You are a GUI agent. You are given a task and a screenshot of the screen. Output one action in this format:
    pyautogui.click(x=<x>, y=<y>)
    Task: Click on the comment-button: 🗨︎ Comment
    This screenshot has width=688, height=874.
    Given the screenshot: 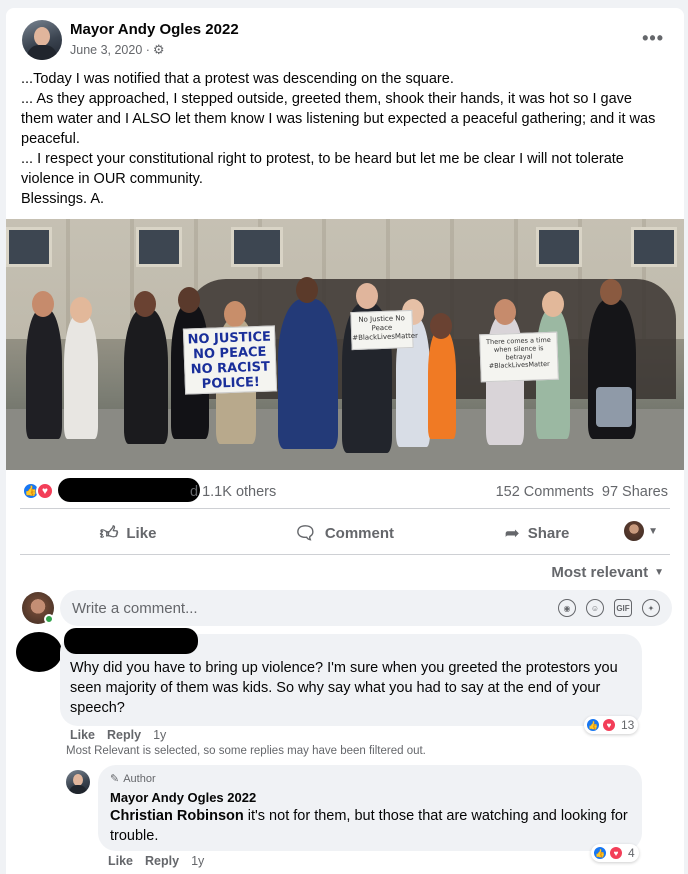 What is the action you would take?
    pyautogui.click(x=344, y=533)
    